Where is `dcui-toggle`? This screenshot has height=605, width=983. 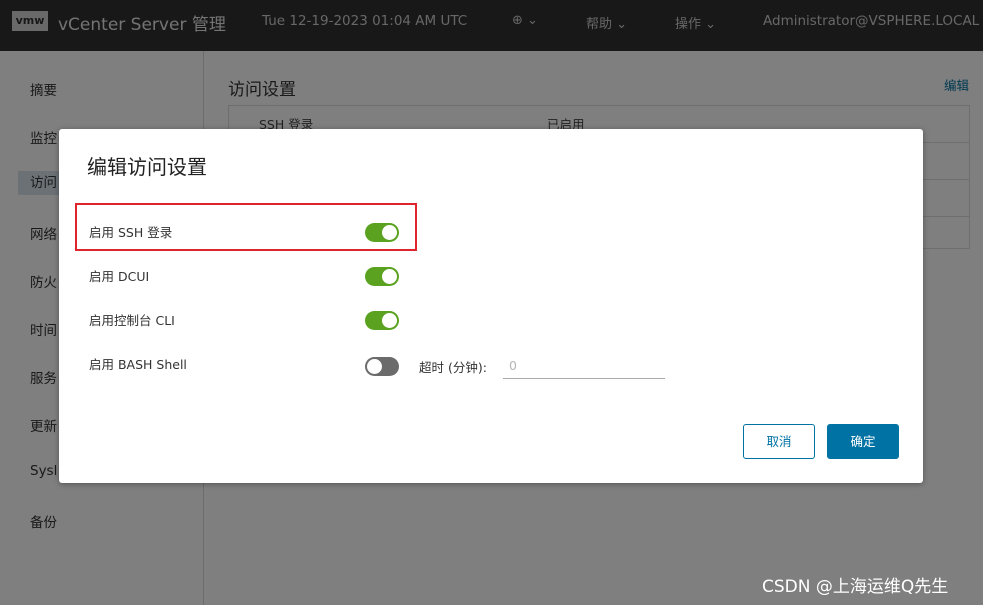 dcui-toggle is located at coordinates (382, 276).